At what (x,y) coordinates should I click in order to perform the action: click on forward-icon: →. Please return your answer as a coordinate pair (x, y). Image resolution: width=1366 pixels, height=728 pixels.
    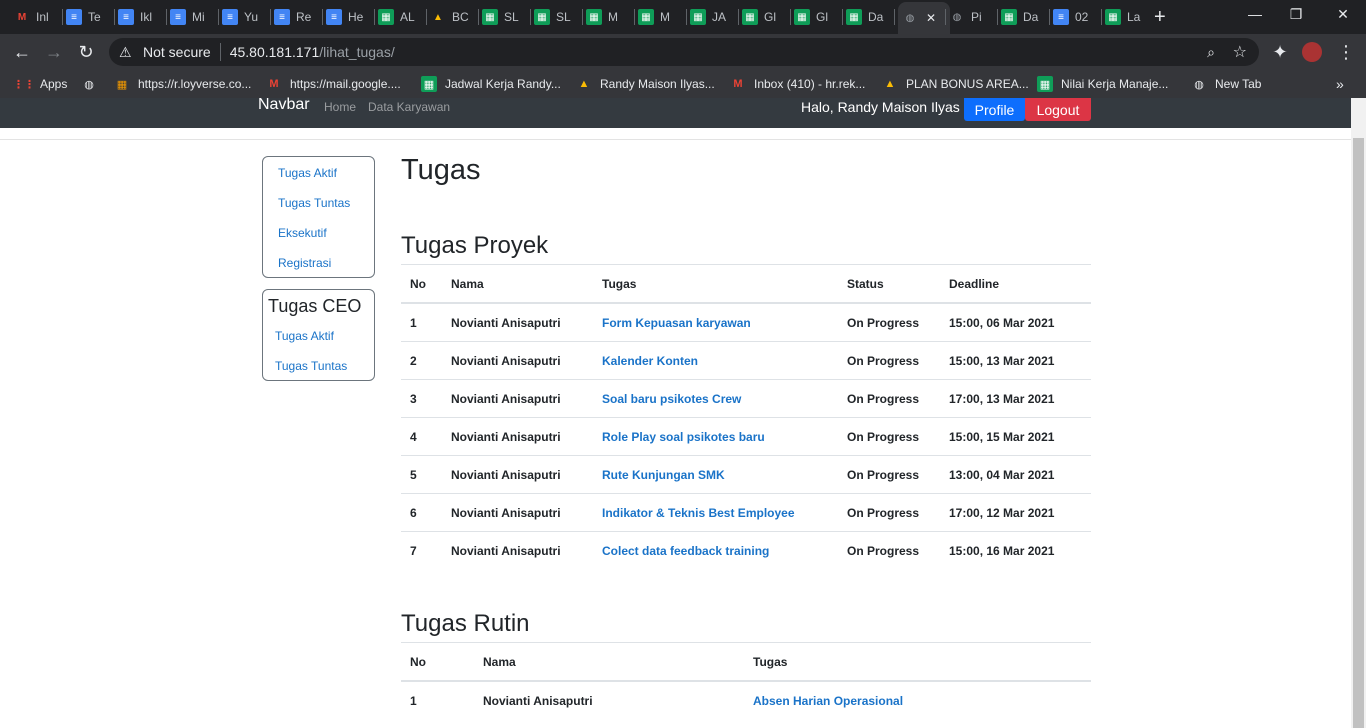
    Looking at the image, I should click on (54, 52).